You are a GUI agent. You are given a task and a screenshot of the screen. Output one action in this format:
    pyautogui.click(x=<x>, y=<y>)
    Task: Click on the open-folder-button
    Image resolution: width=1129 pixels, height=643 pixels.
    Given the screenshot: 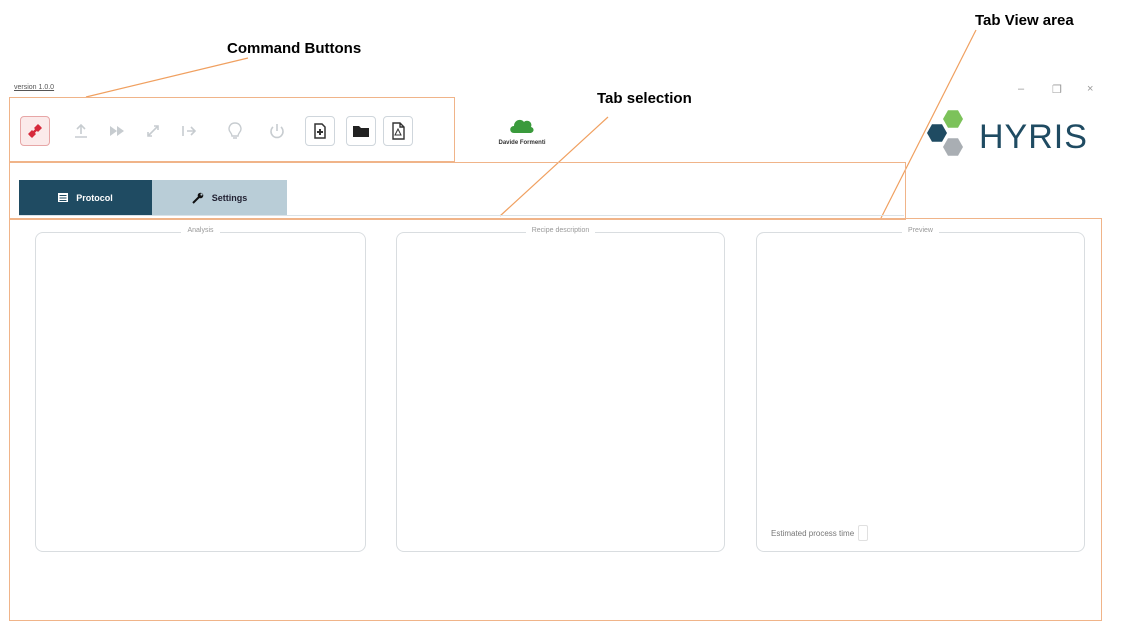 What is the action you would take?
    pyautogui.click(x=361, y=131)
    